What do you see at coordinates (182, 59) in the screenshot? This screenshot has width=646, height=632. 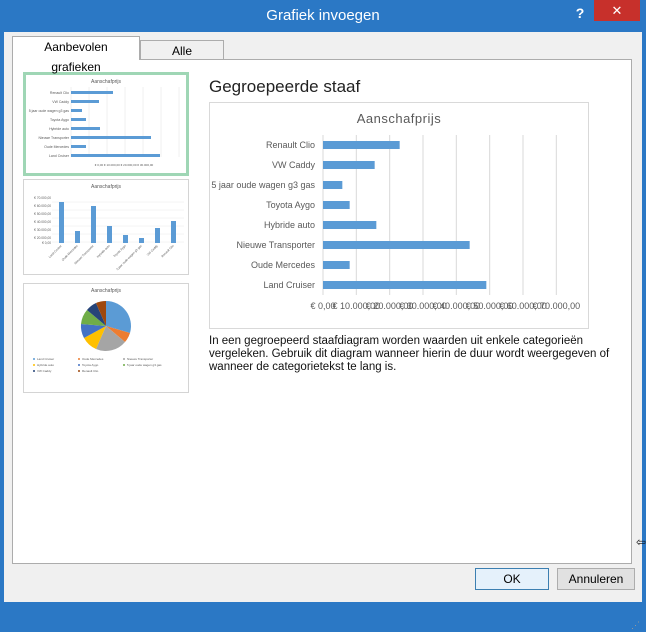 I see `tab-all-charts: Alle grafieken` at bounding box center [182, 59].